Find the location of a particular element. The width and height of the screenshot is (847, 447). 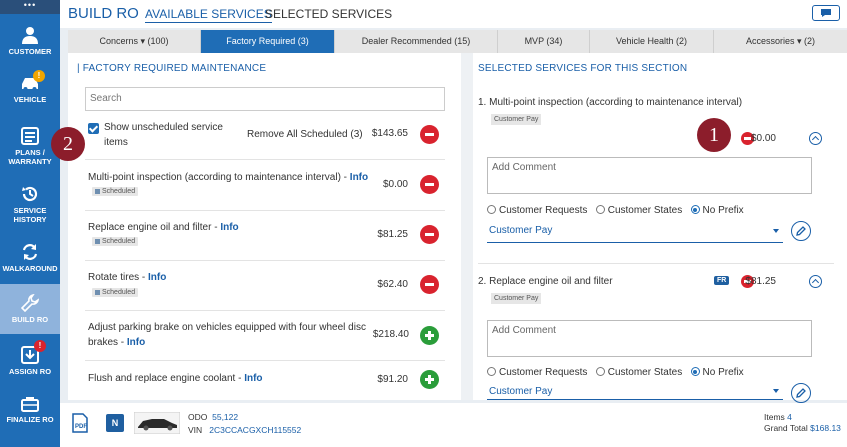

tab-accessories: Accessories ▾ (2) is located at coordinates (780, 41).